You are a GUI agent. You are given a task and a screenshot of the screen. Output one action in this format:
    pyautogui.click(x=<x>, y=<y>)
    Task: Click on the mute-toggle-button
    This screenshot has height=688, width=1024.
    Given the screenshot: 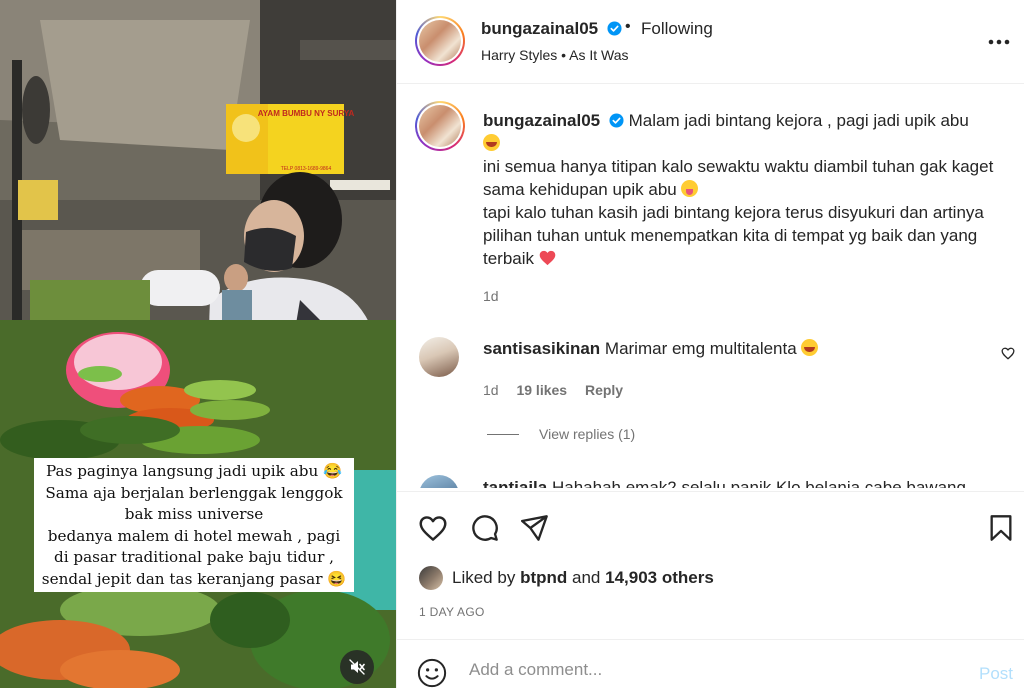 What is the action you would take?
    pyautogui.click(x=357, y=667)
    